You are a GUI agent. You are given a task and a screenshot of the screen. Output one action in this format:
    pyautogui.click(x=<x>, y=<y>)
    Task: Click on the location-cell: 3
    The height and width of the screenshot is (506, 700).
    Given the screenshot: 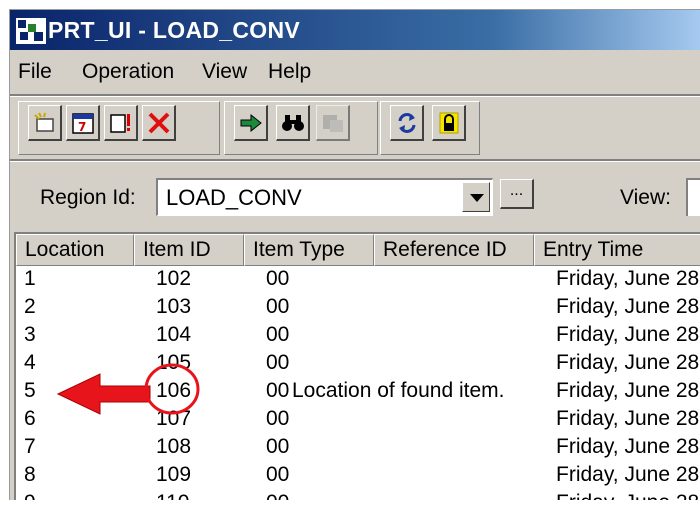 What is the action you would take?
    pyautogui.click(x=30, y=334)
    